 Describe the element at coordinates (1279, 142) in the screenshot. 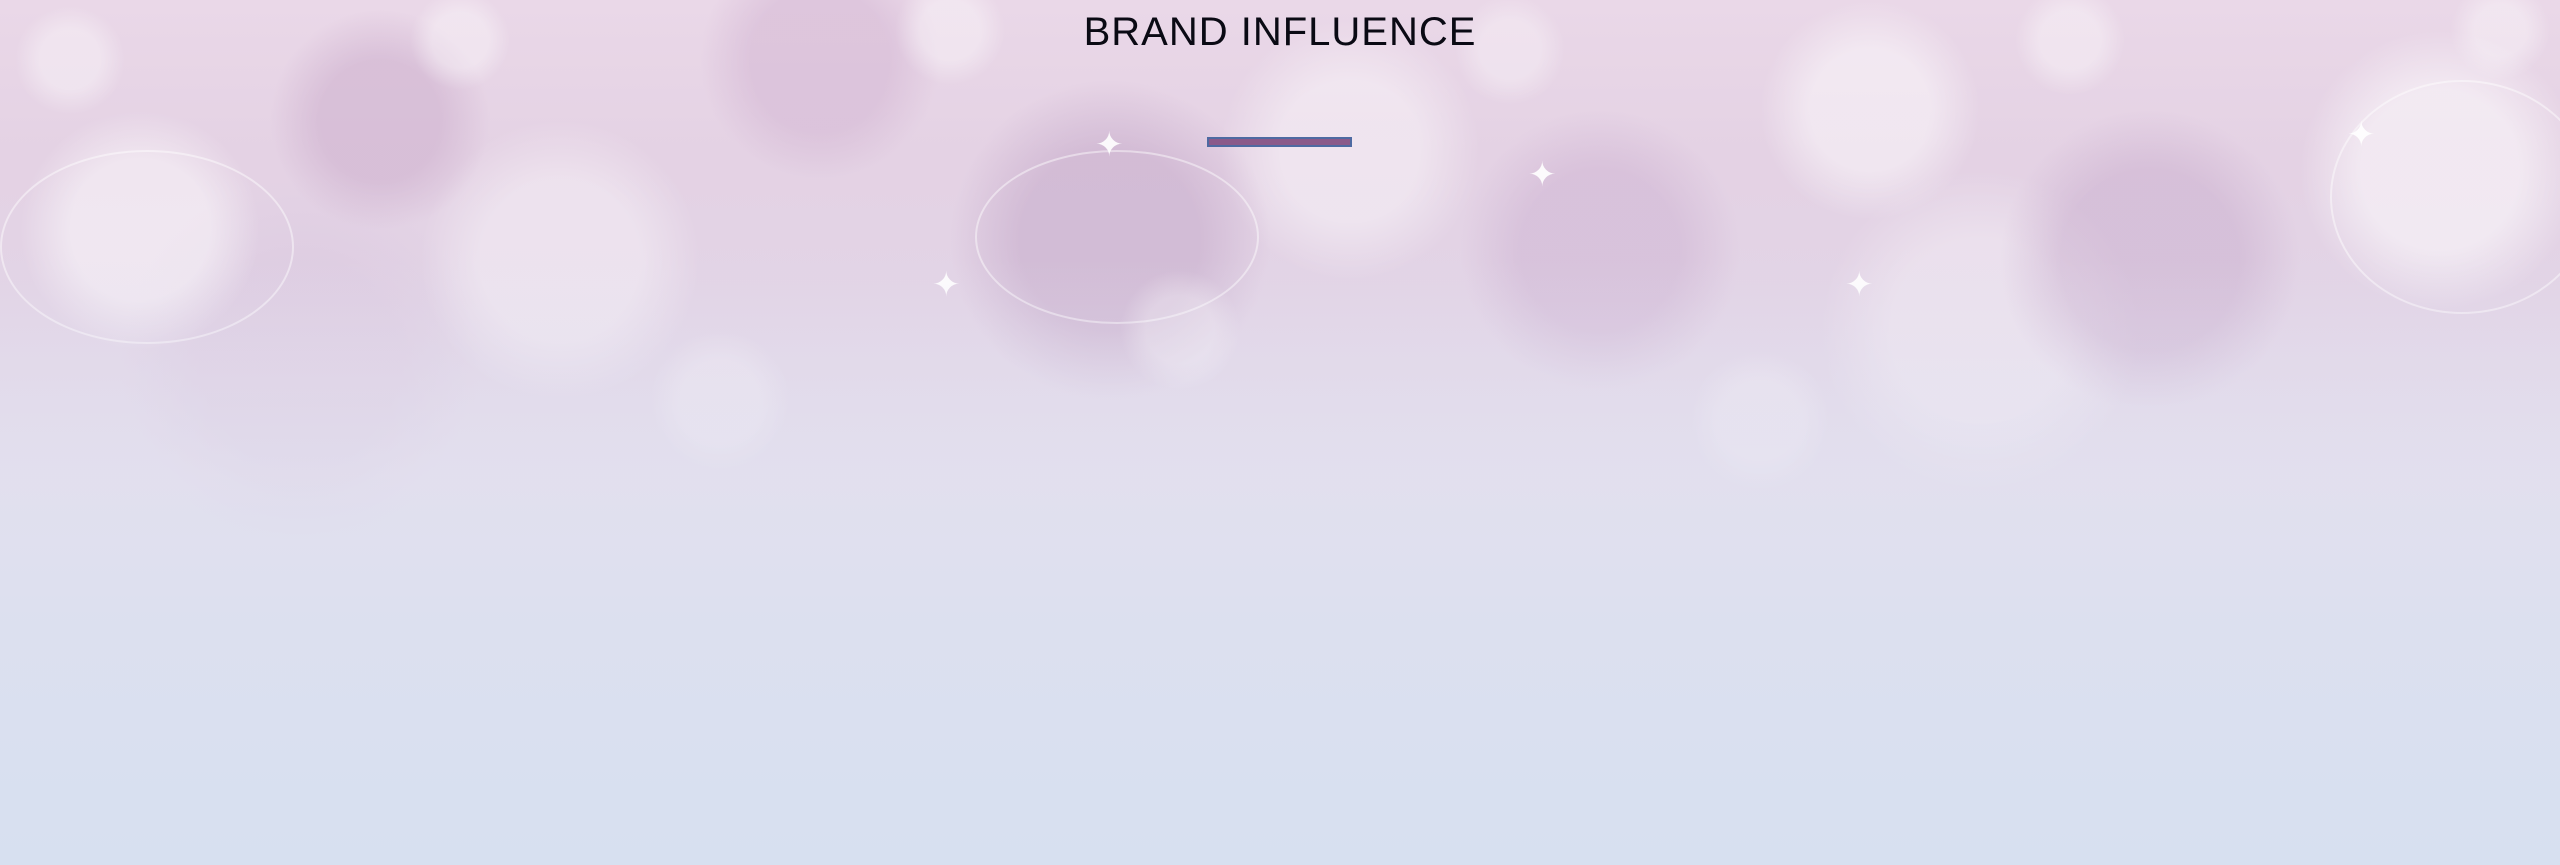

I see `title-accent-bar` at that location.